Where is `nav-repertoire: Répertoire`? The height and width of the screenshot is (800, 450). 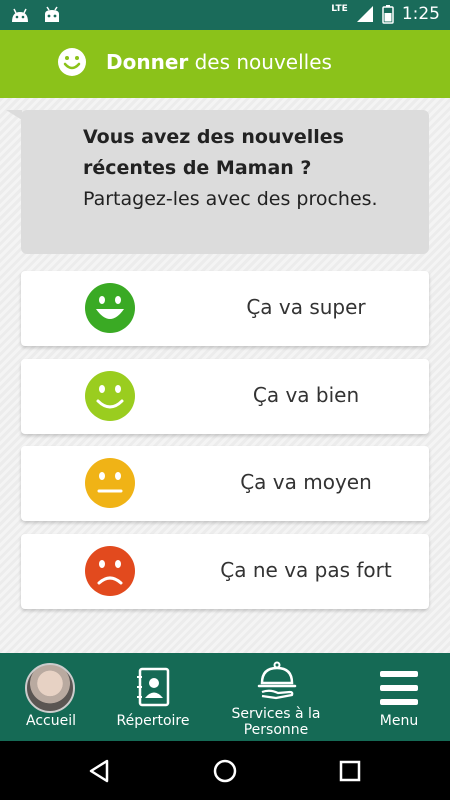 nav-repertoire: Répertoire is located at coordinates (153, 697).